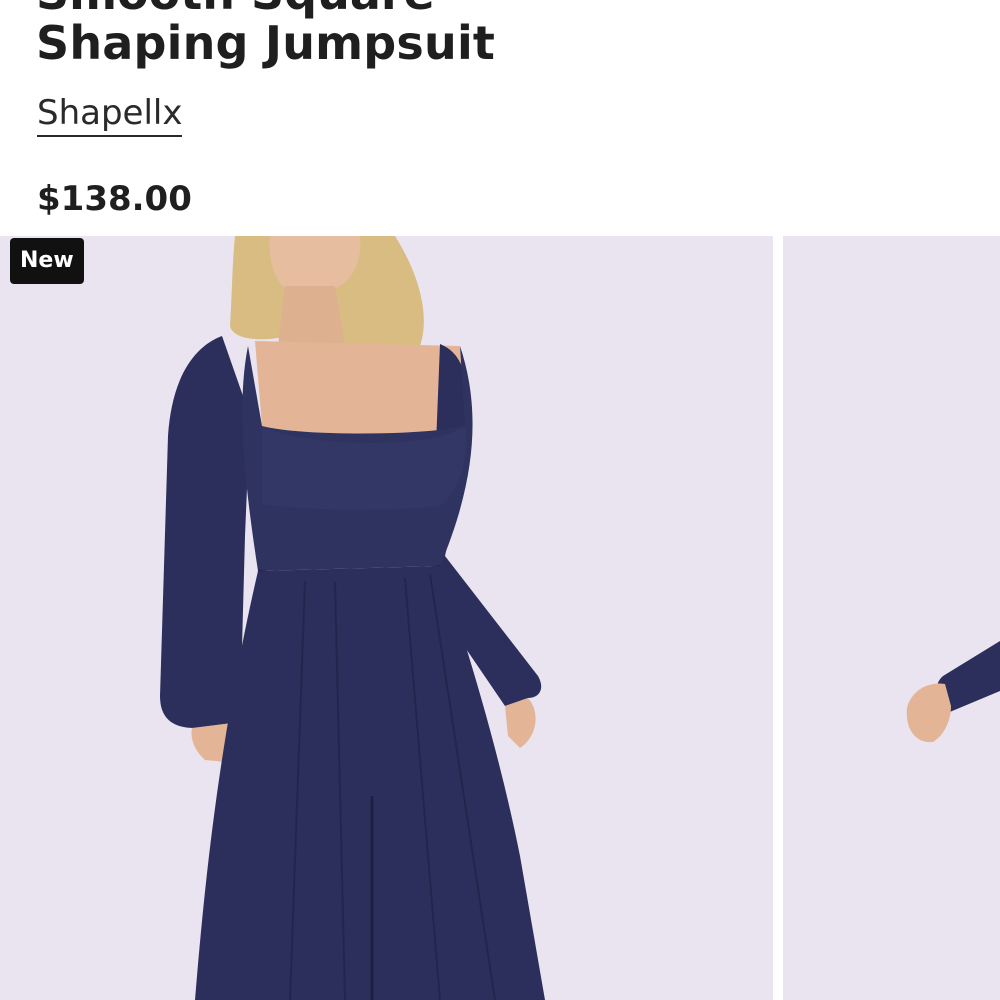 This screenshot has width=1000, height=1000. What do you see at coordinates (953, 692) in the screenshot?
I see `model-photo-side` at bounding box center [953, 692].